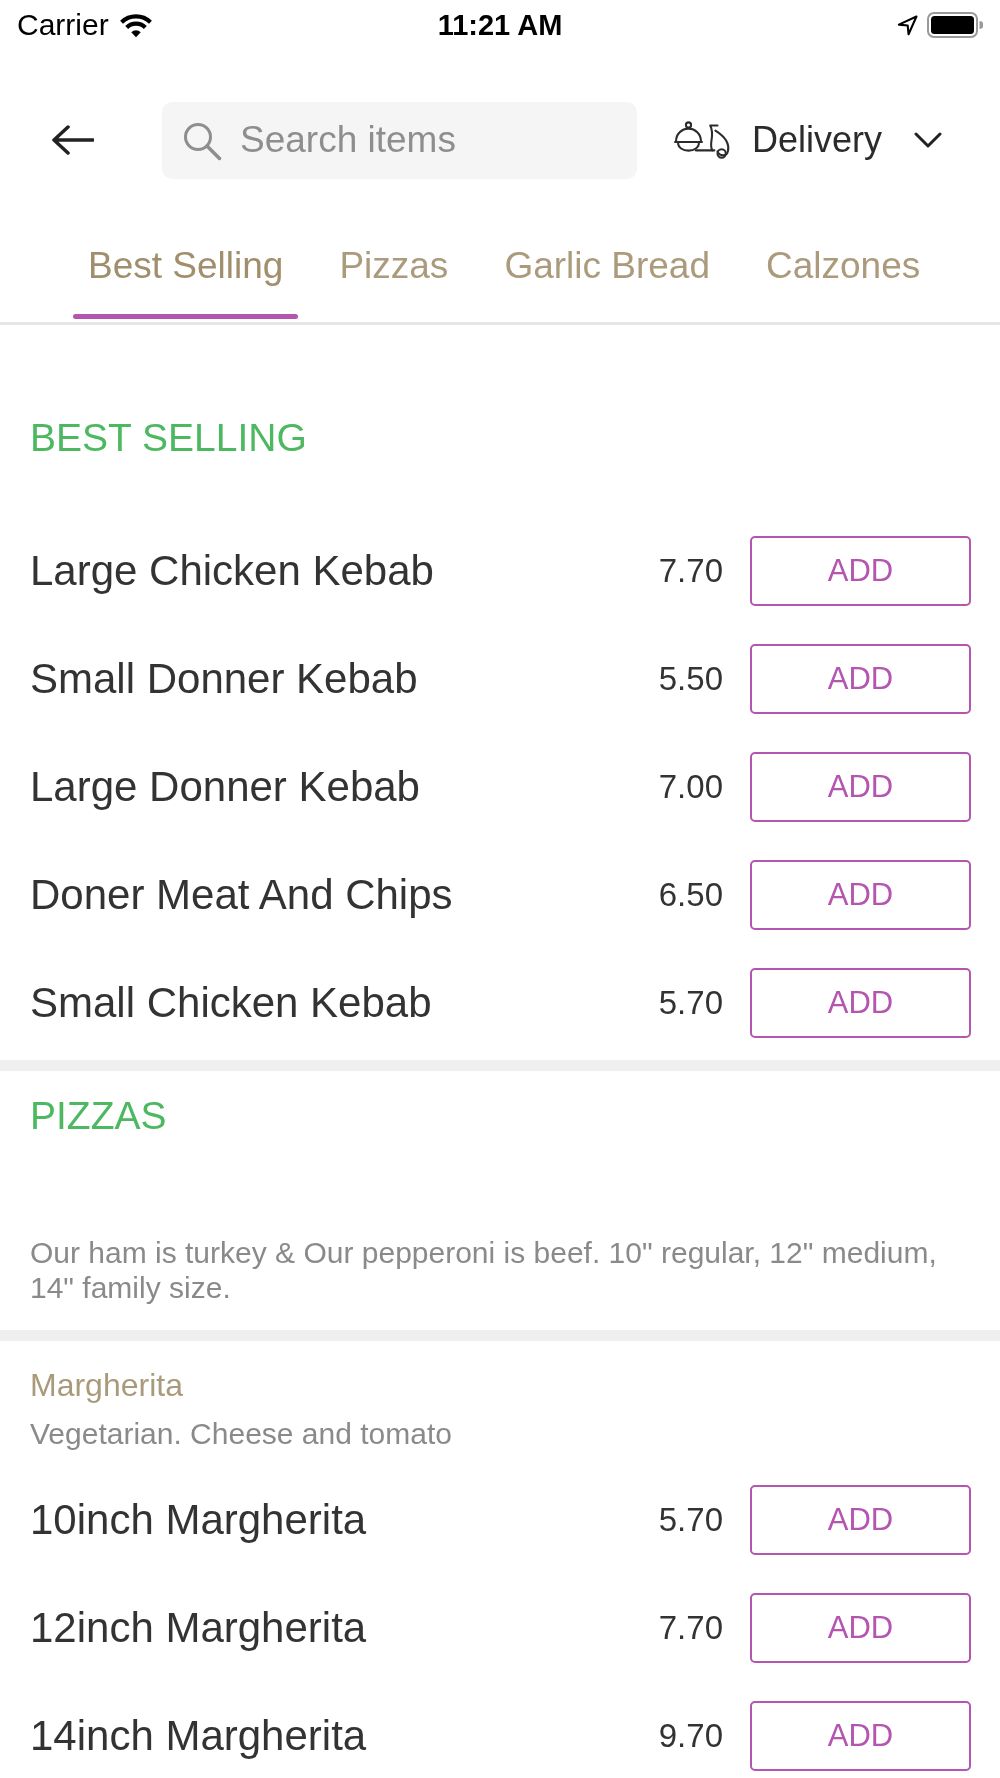 The width and height of the screenshot is (1000, 1778). Describe the element at coordinates (607, 266) in the screenshot. I see `category-tab: Garlic Bread` at that location.